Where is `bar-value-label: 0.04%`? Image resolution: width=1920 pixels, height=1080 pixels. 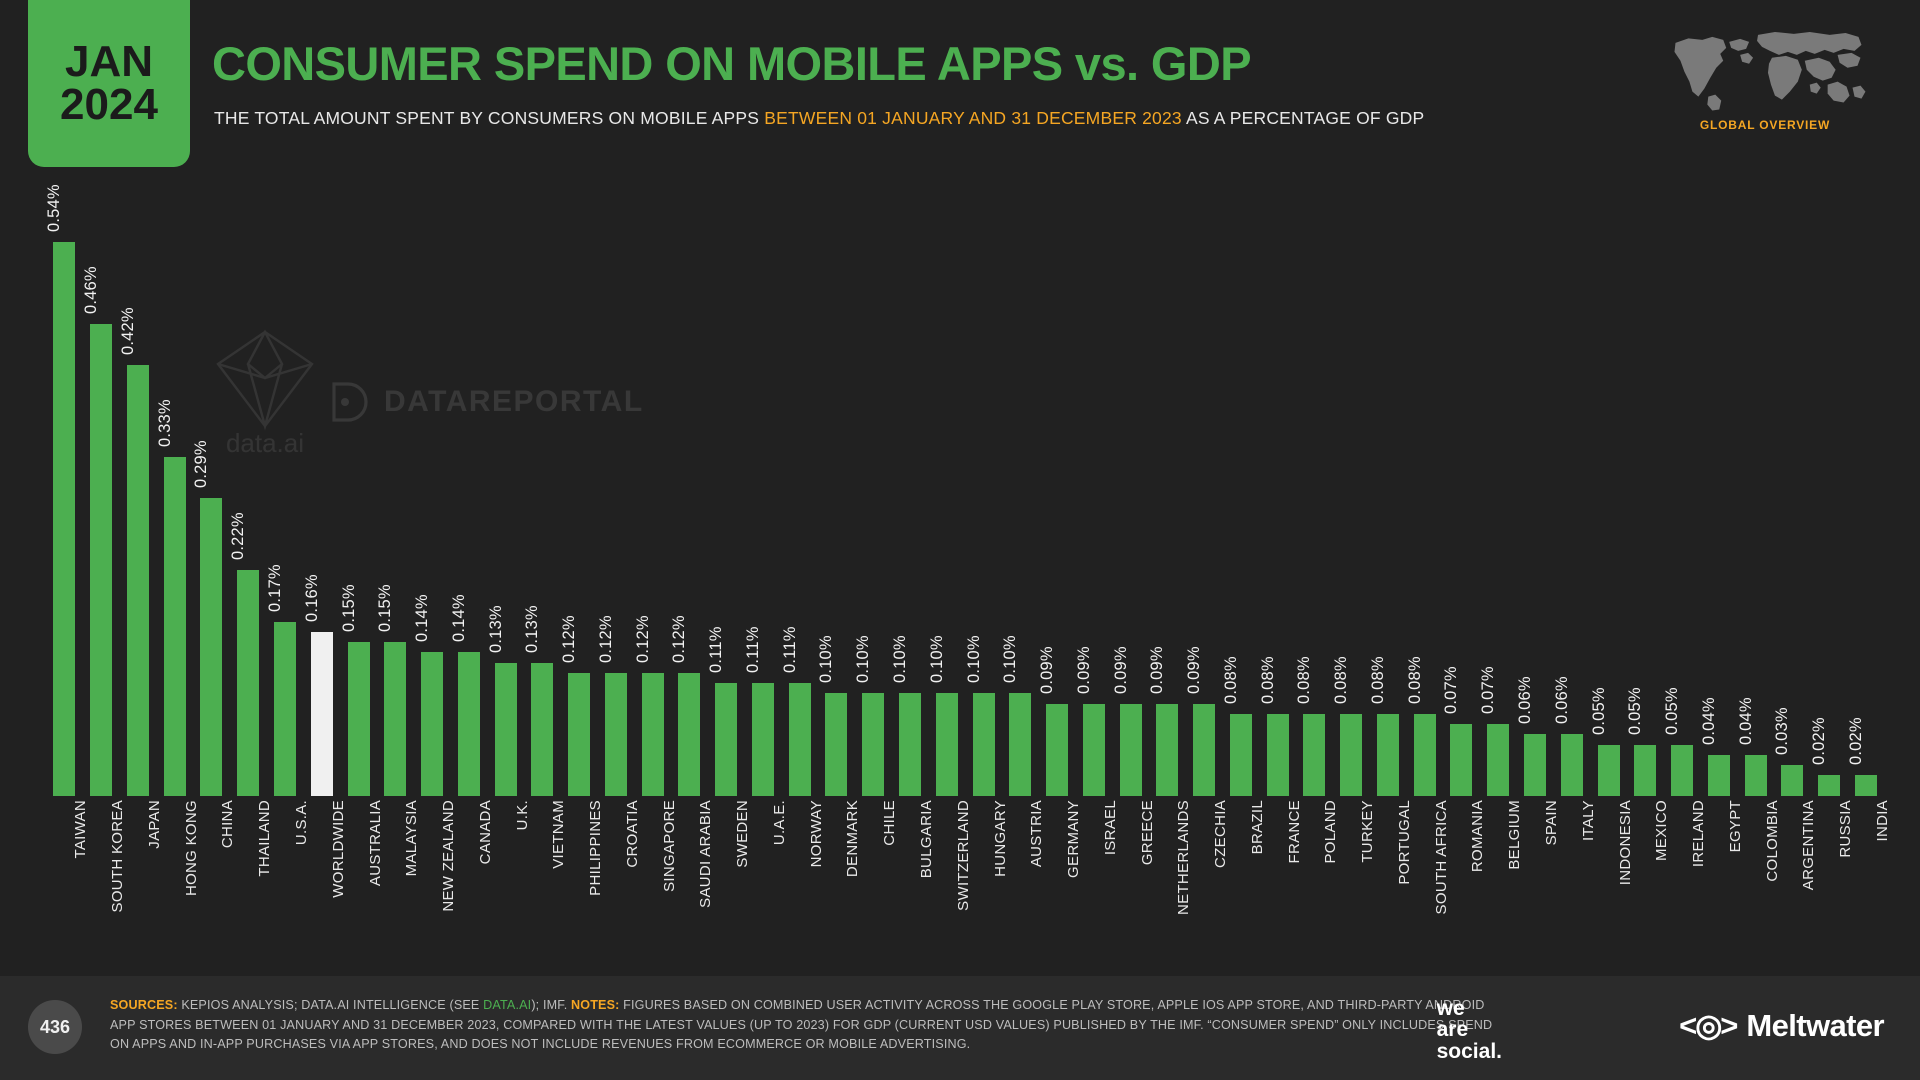 bar-value-label: 0.04% is located at coordinates (1745, 721).